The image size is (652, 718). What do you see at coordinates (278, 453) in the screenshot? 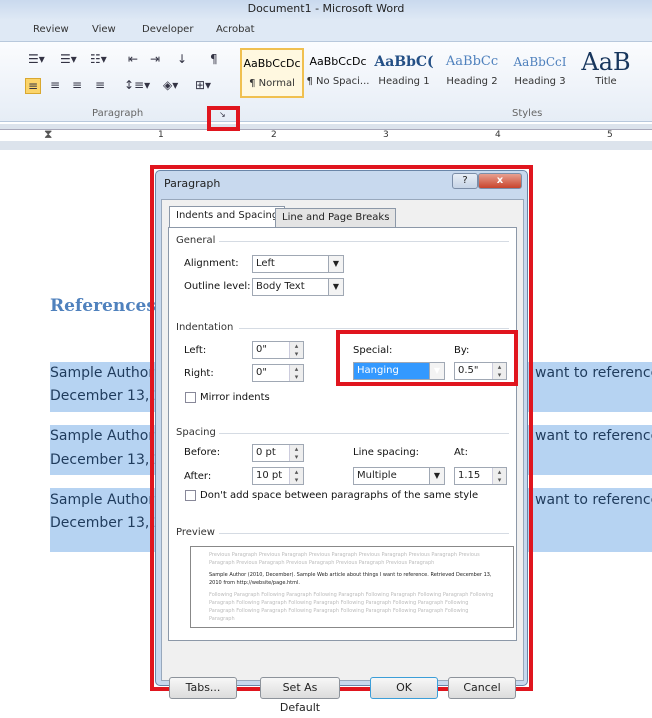
I see `before-input: 0 pt` at bounding box center [278, 453].